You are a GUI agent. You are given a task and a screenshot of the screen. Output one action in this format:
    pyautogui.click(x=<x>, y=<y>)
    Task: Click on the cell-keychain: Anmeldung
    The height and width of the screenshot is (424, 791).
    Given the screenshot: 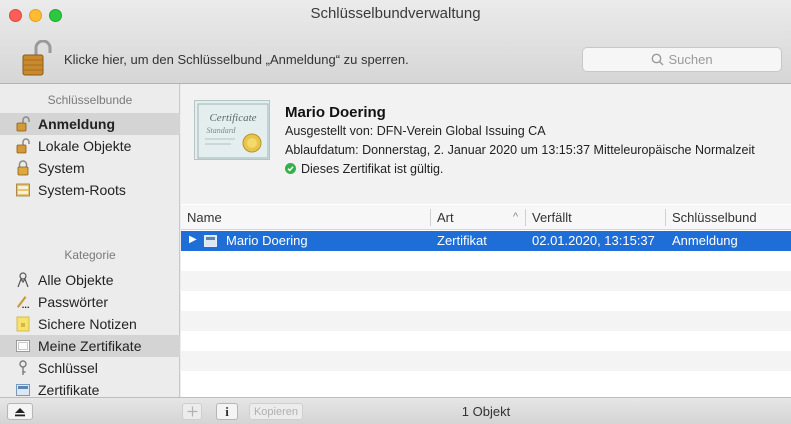 What is the action you would take?
    pyautogui.click(x=705, y=240)
    